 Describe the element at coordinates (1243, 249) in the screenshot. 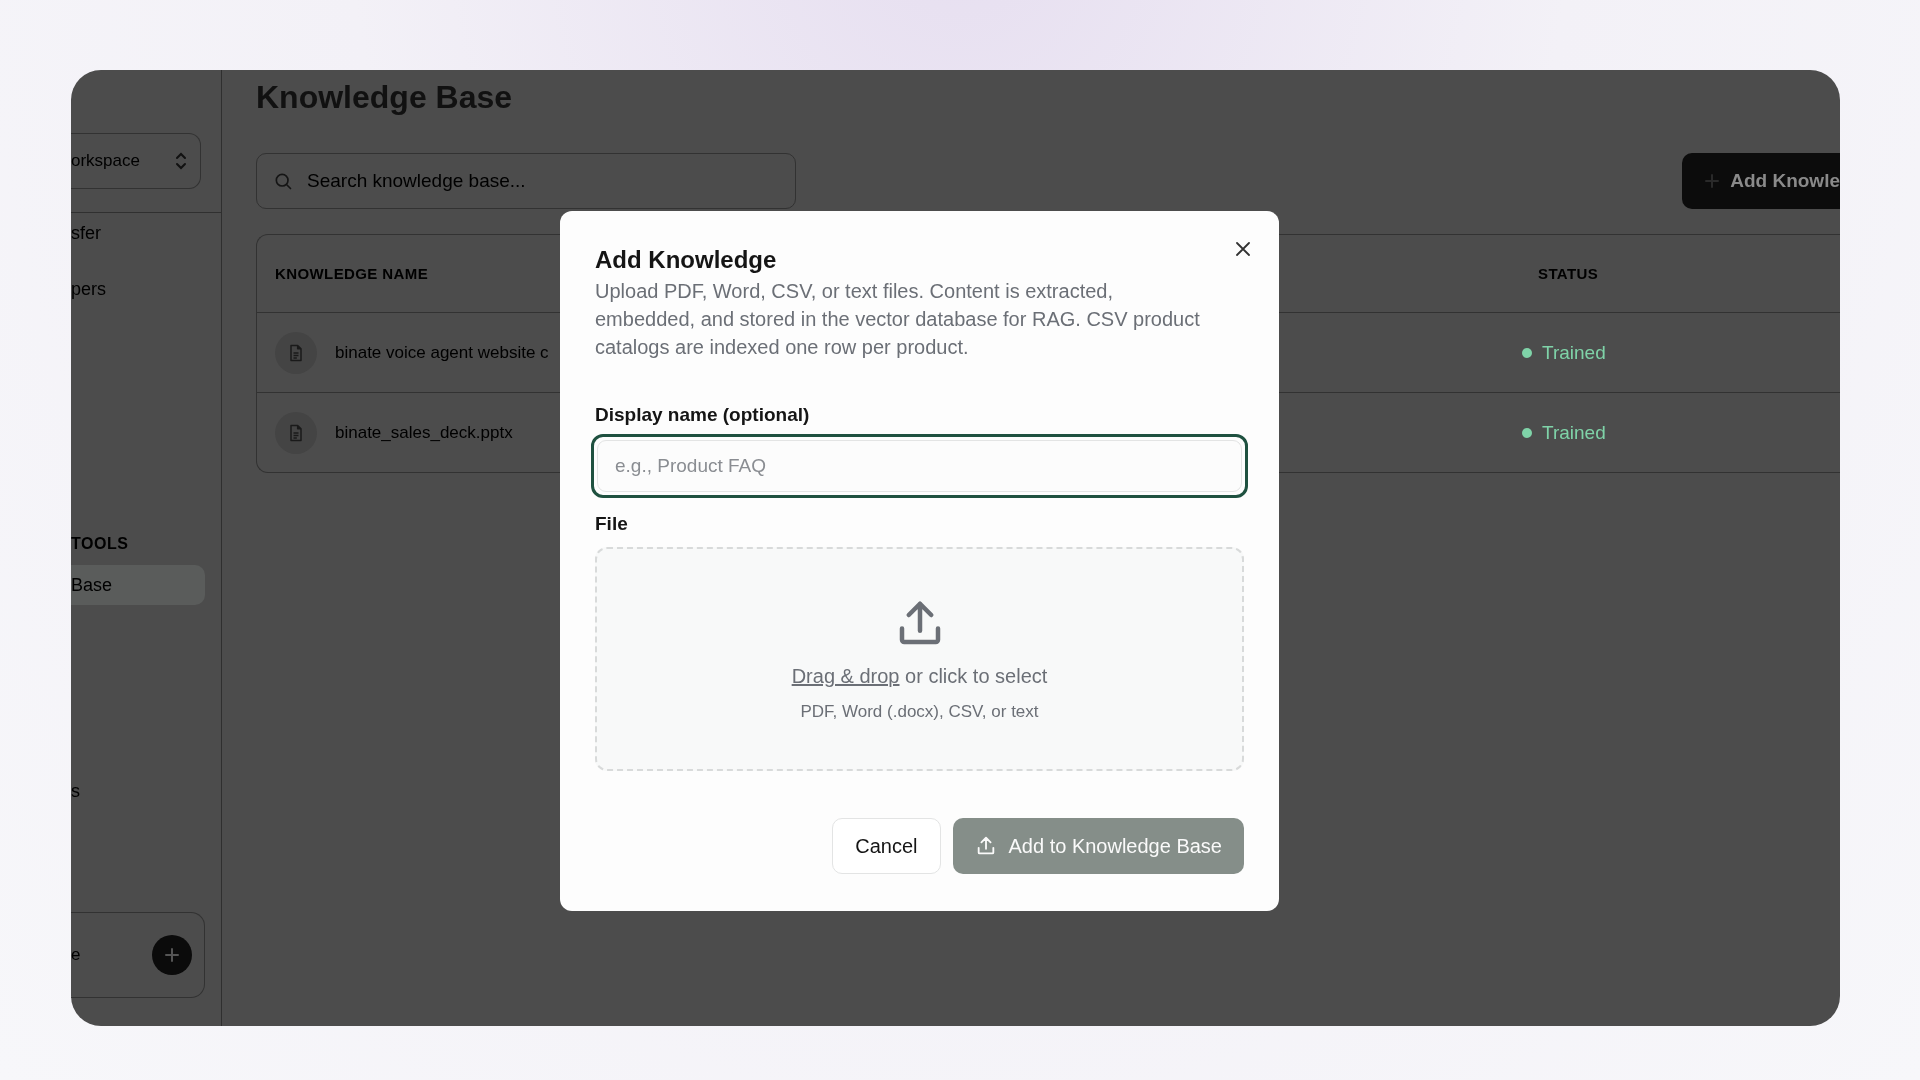

I see `close-icon` at that location.